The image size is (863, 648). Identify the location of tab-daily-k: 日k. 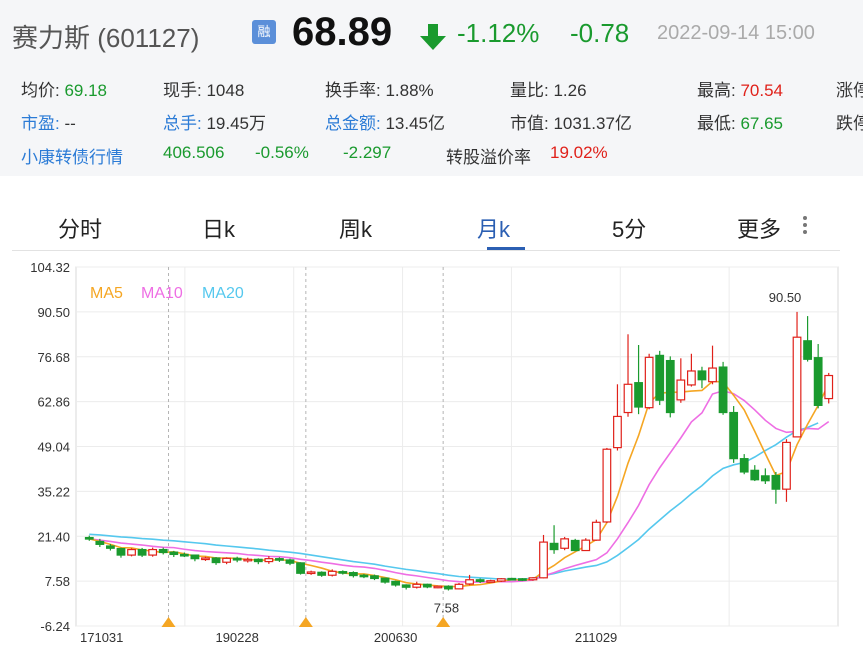
(218, 228).